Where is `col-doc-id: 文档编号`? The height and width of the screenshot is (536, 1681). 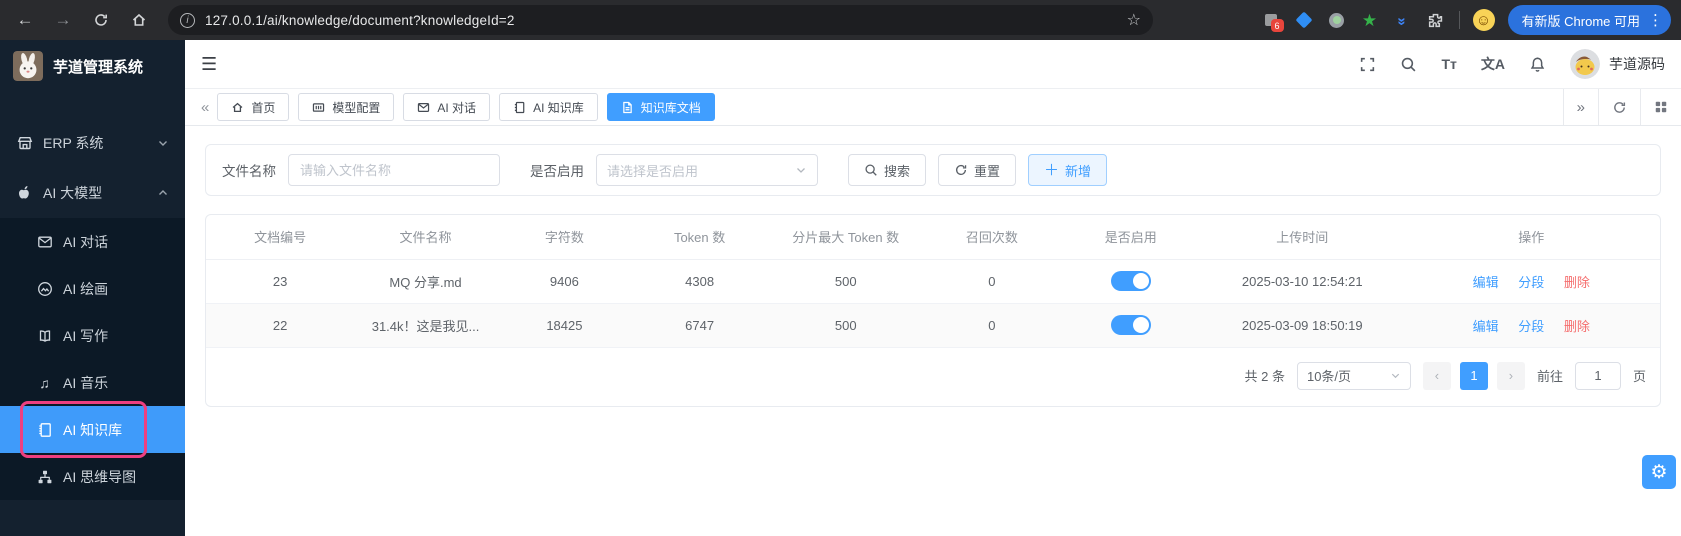
col-doc-id: 文档编号 is located at coordinates (280, 237).